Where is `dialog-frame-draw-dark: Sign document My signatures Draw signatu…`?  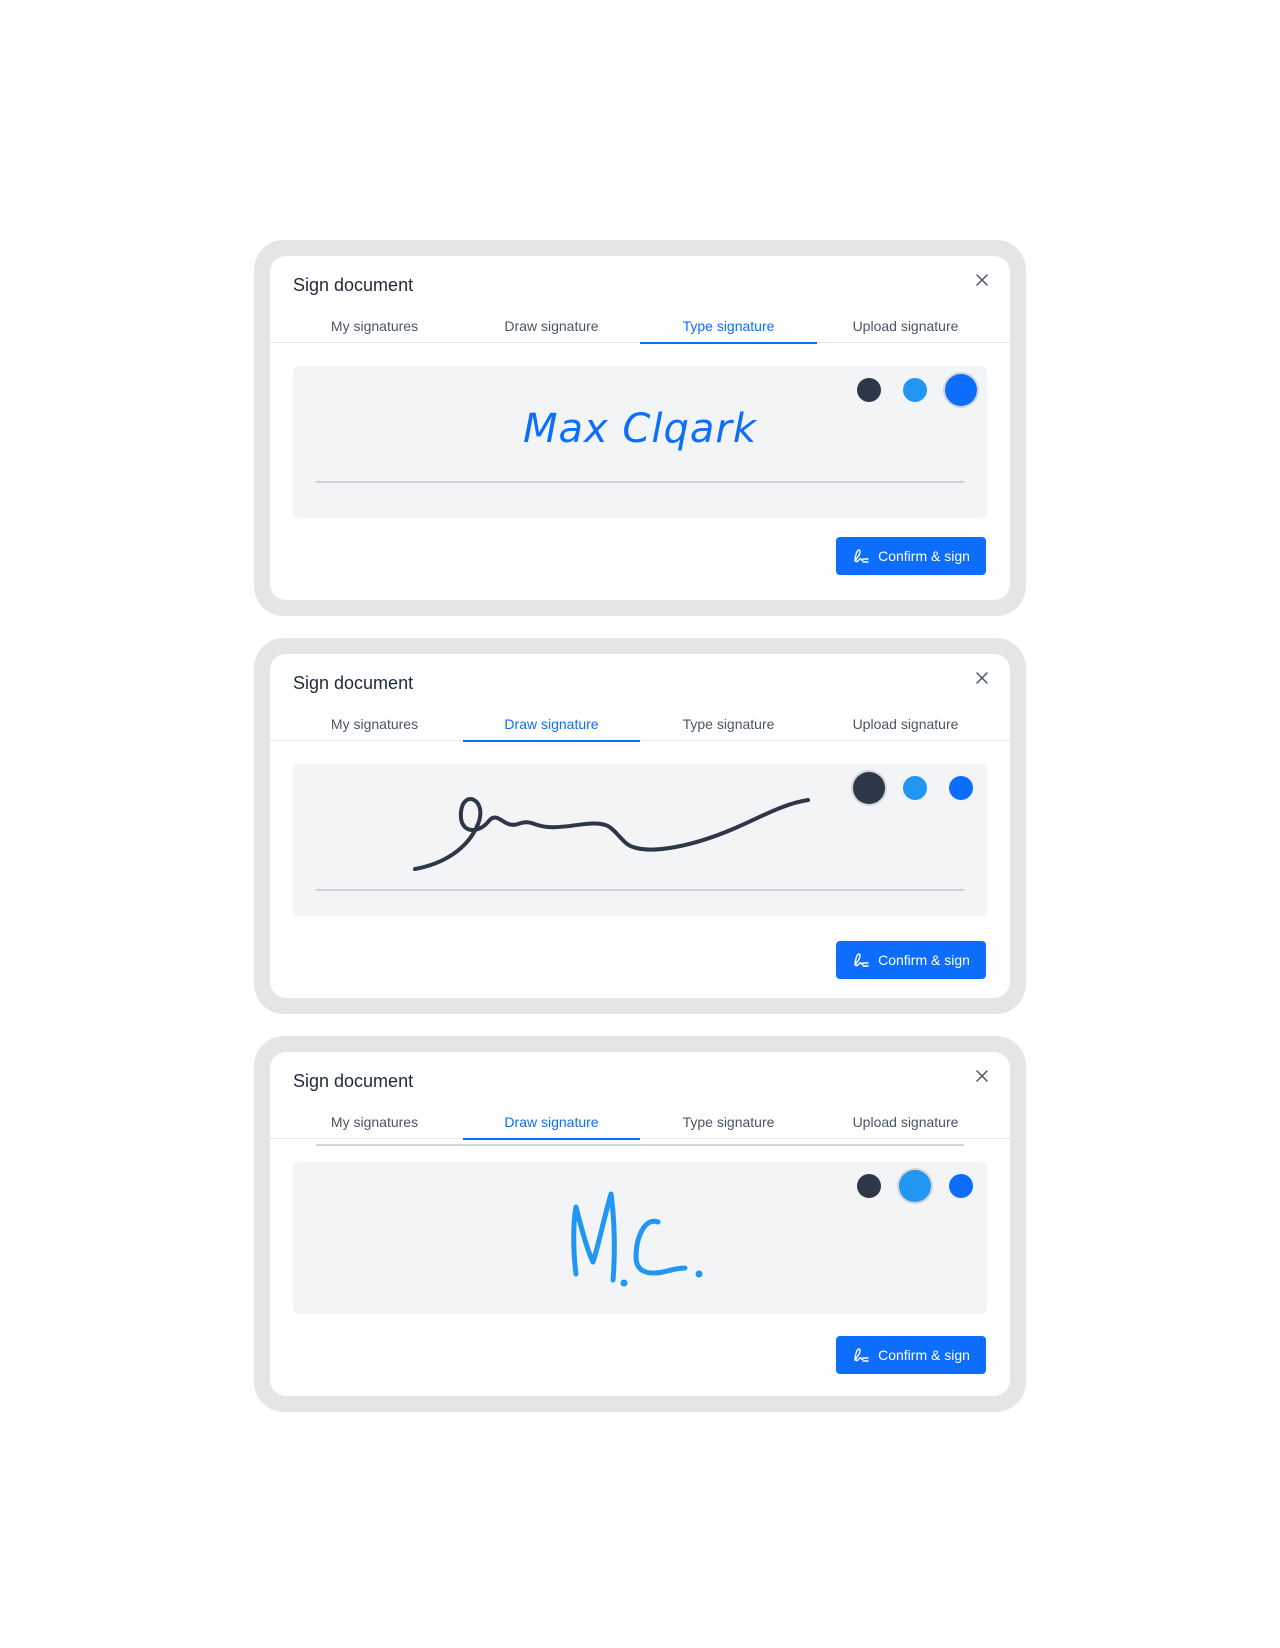 dialog-frame-draw-dark: Sign document My signatures Draw signatu… is located at coordinates (640, 826).